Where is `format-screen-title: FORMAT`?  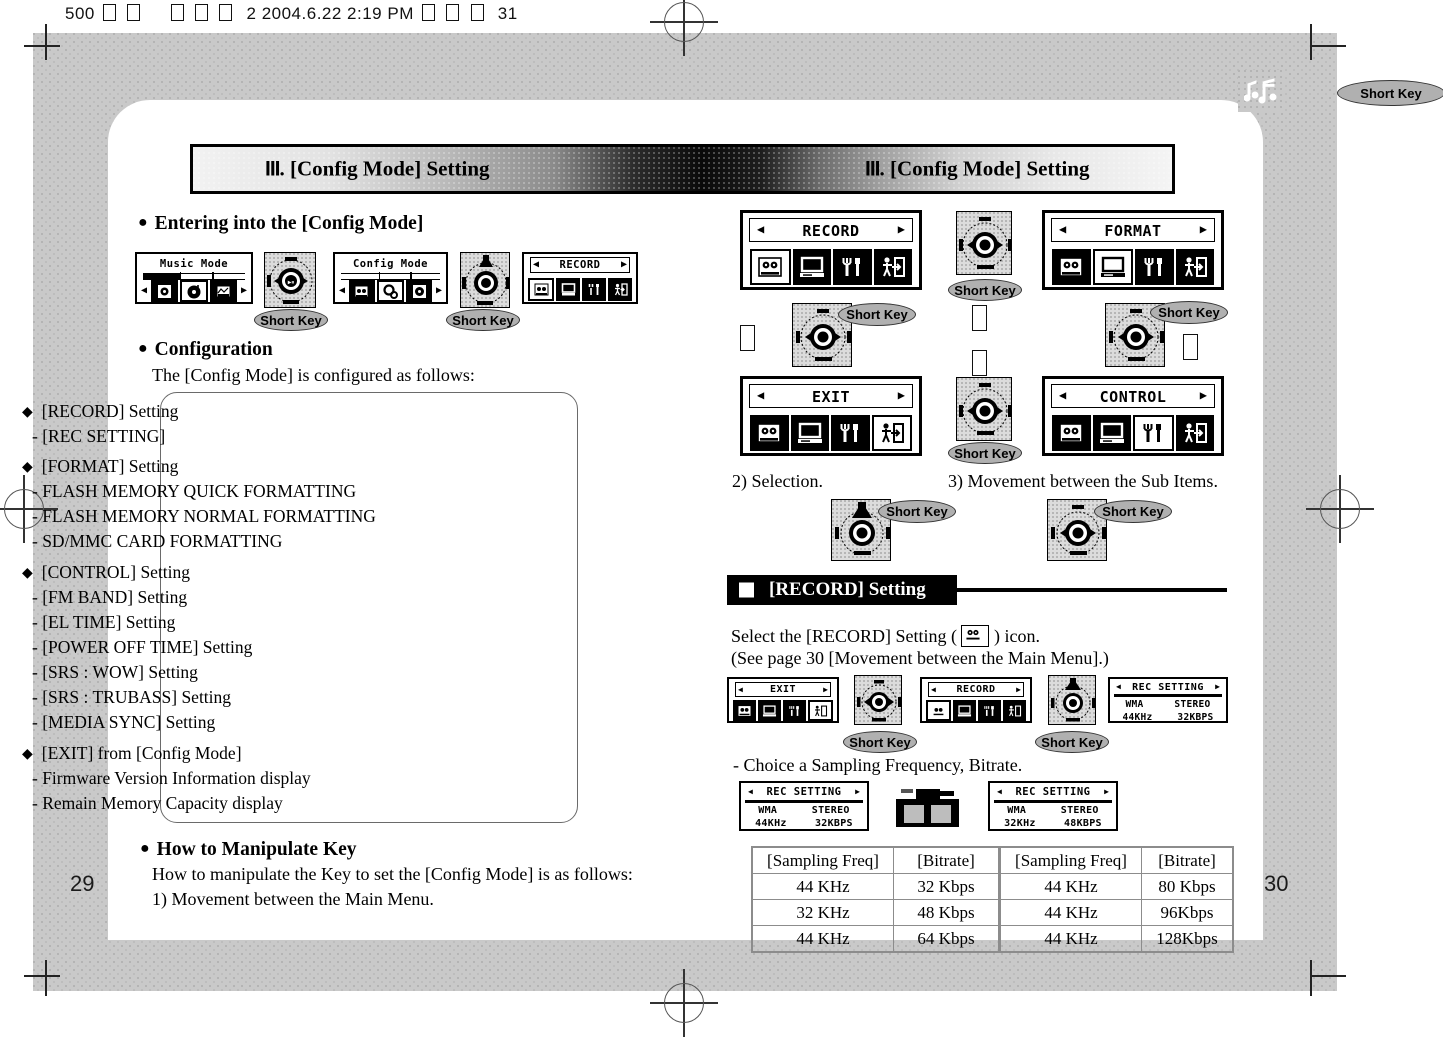 format-screen-title: FORMAT is located at coordinates (1133, 231).